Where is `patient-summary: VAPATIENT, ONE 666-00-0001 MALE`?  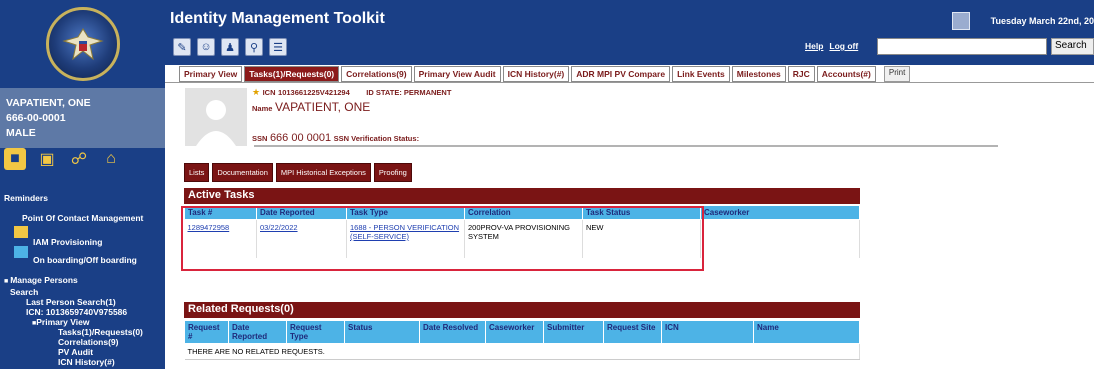
patient-summary: VAPATIENT, ONE 666-00-0001 MALE is located at coordinates (82, 118).